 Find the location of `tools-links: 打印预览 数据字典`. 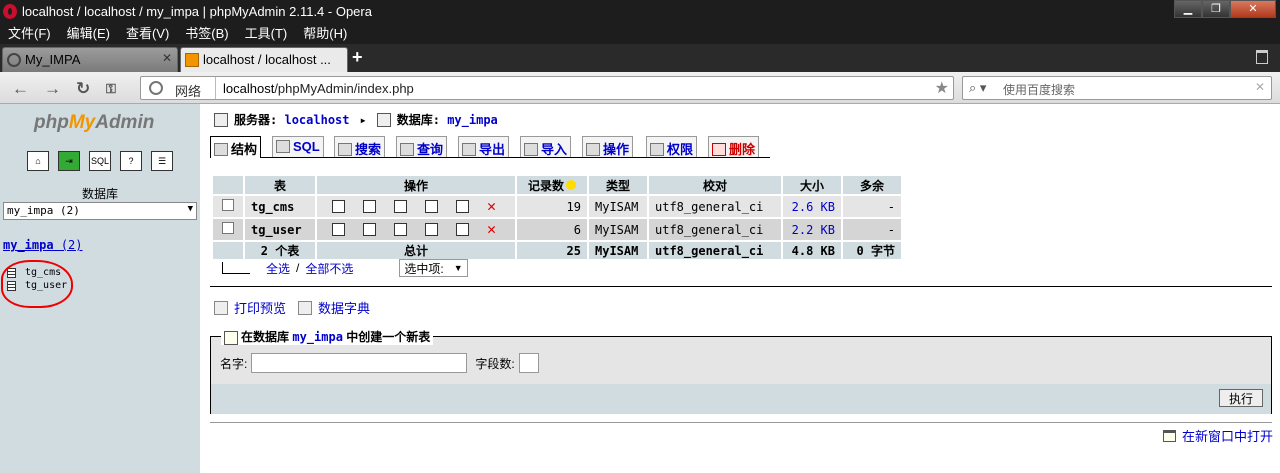

tools-links: 打印预览 数据字典 is located at coordinates (298, 307).